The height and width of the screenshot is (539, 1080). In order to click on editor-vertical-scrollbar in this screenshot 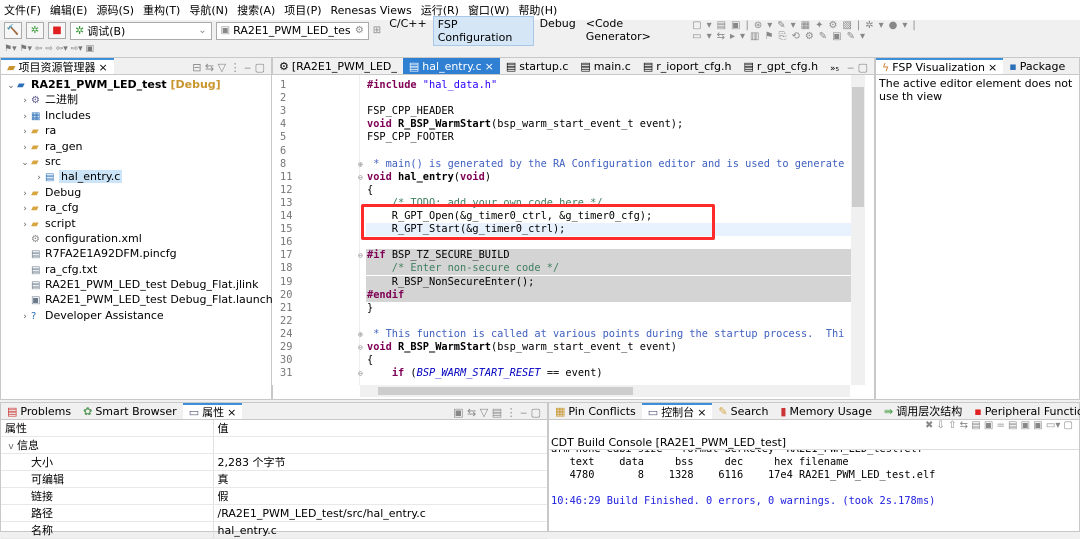, I will do `click(858, 230)`.